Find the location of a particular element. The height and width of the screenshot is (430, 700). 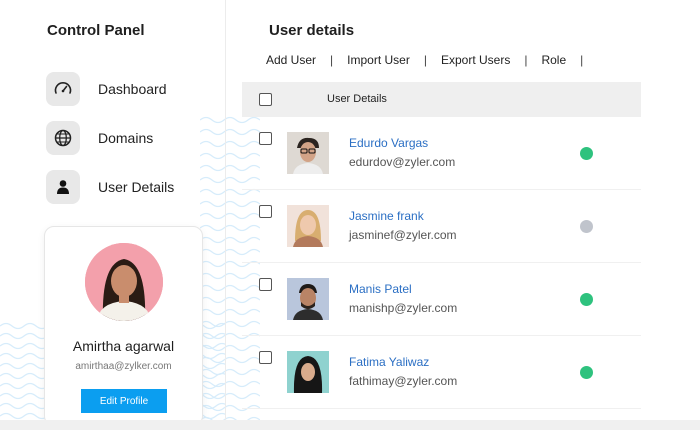

sidebar-title: Control Panel is located at coordinates (96, 30).